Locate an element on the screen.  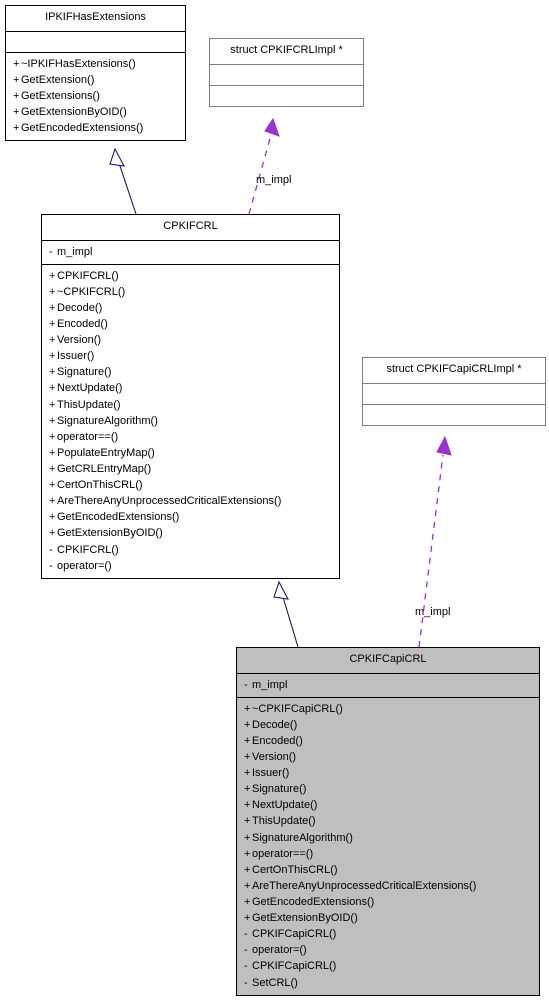
class-member: + ~CPKIFCapiCRL() is located at coordinates (388, 709).